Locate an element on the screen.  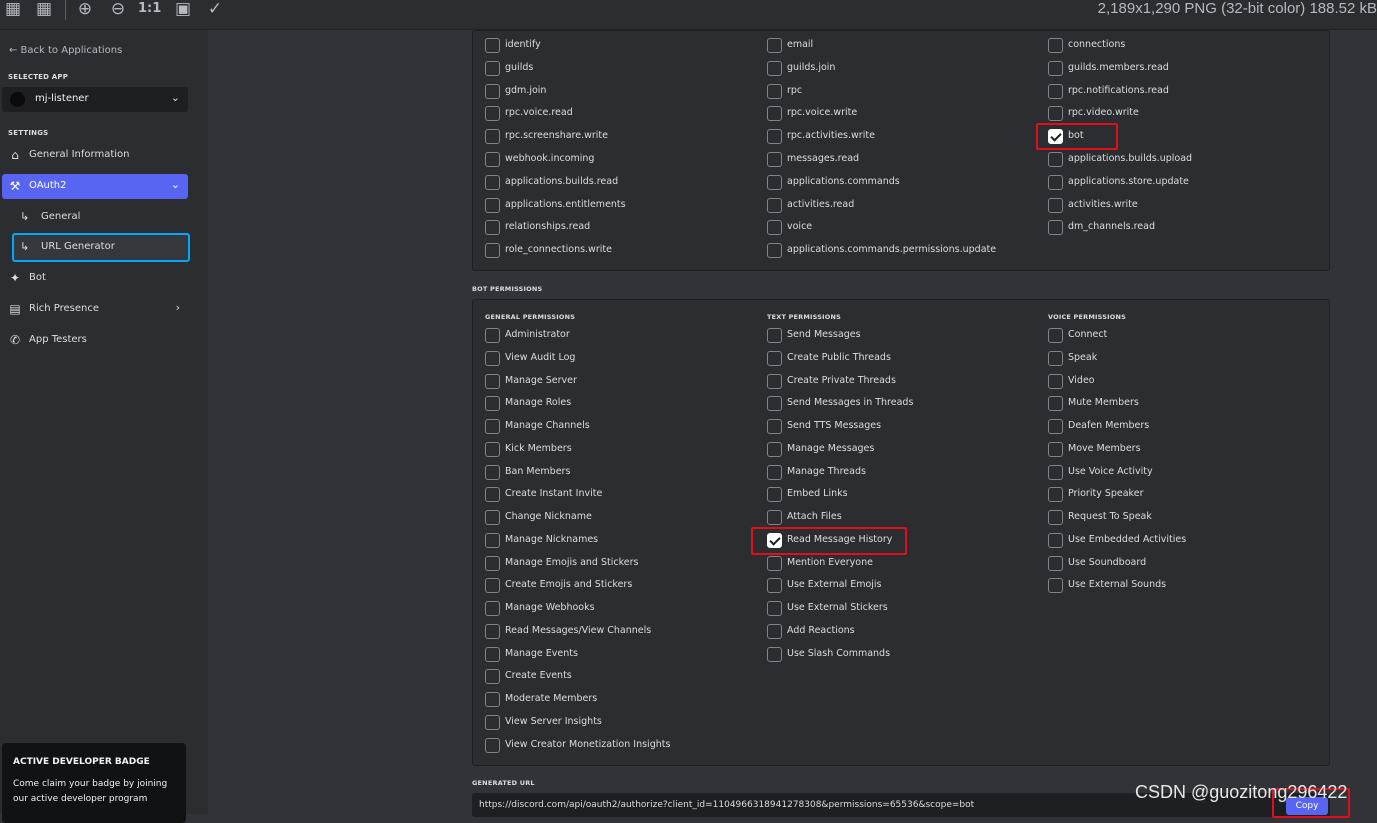
checkbox-rpc-activities-write is located at coordinates (774, 137).